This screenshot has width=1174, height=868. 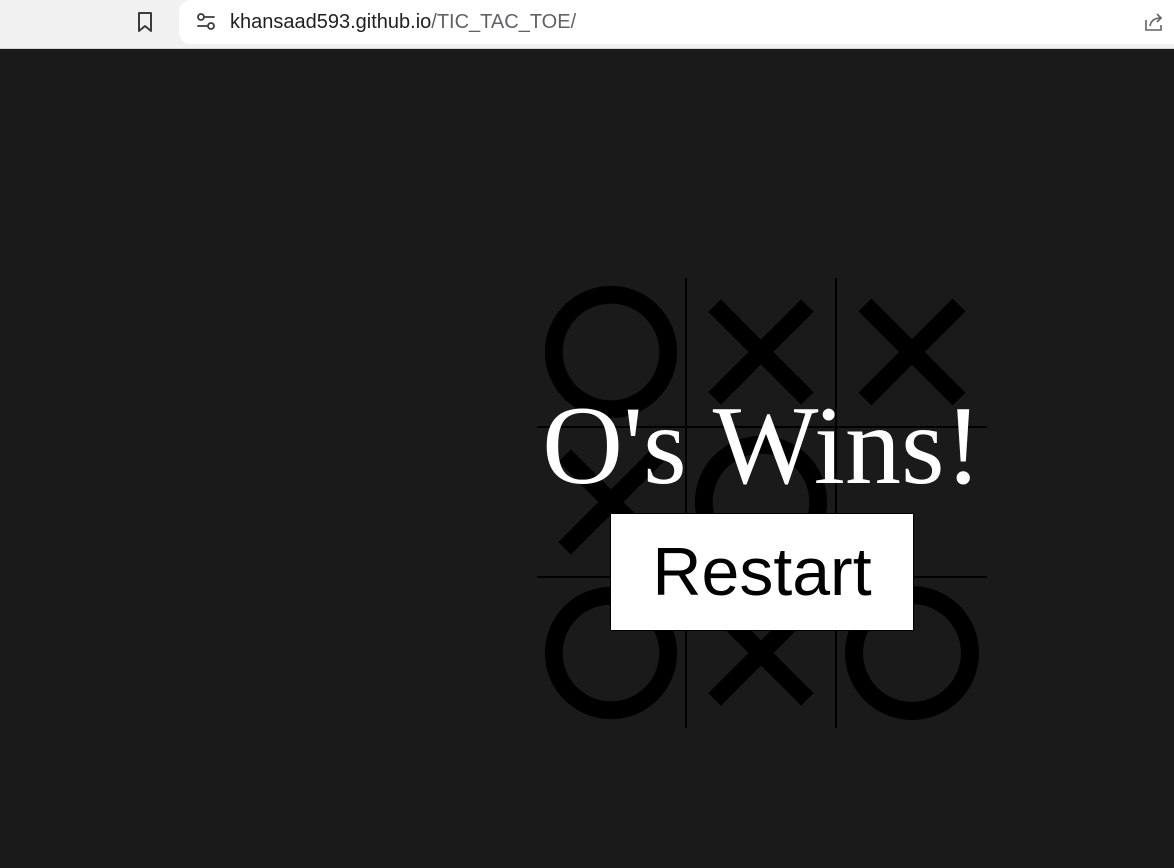 I want to click on url-text: khansaad593.github.io/TIC_TAC_TOE/, so click(x=403, y=22).